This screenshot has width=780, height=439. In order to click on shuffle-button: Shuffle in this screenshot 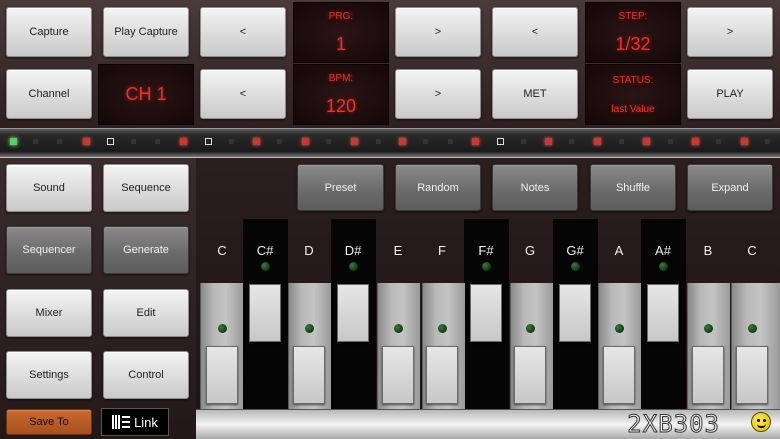, I will do `click(633, 187)`.